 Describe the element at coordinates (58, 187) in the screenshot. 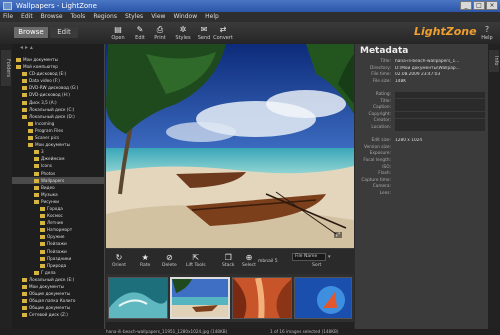

I see `folder-tree-item: Видео` at that location.